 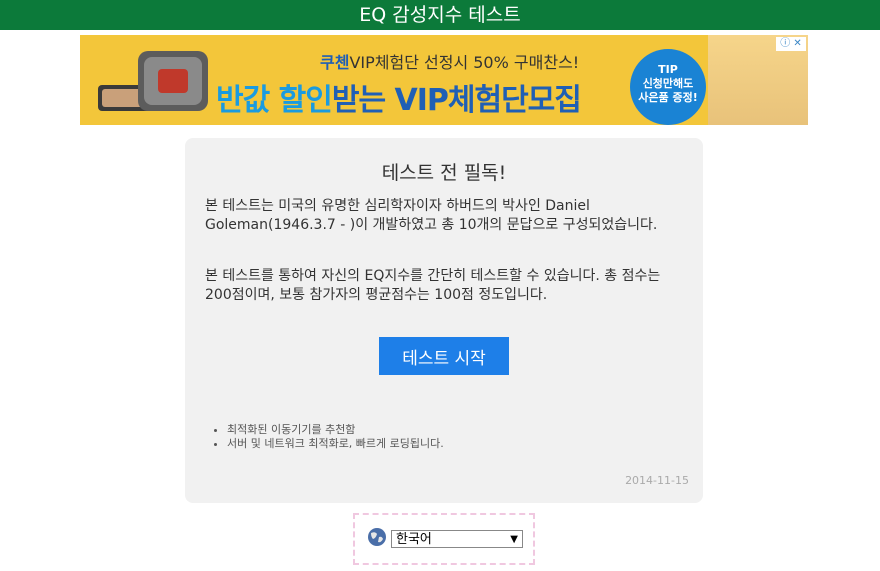 I want to click on card-title: 테스트 전 필독!, so click(x=444, y=173).